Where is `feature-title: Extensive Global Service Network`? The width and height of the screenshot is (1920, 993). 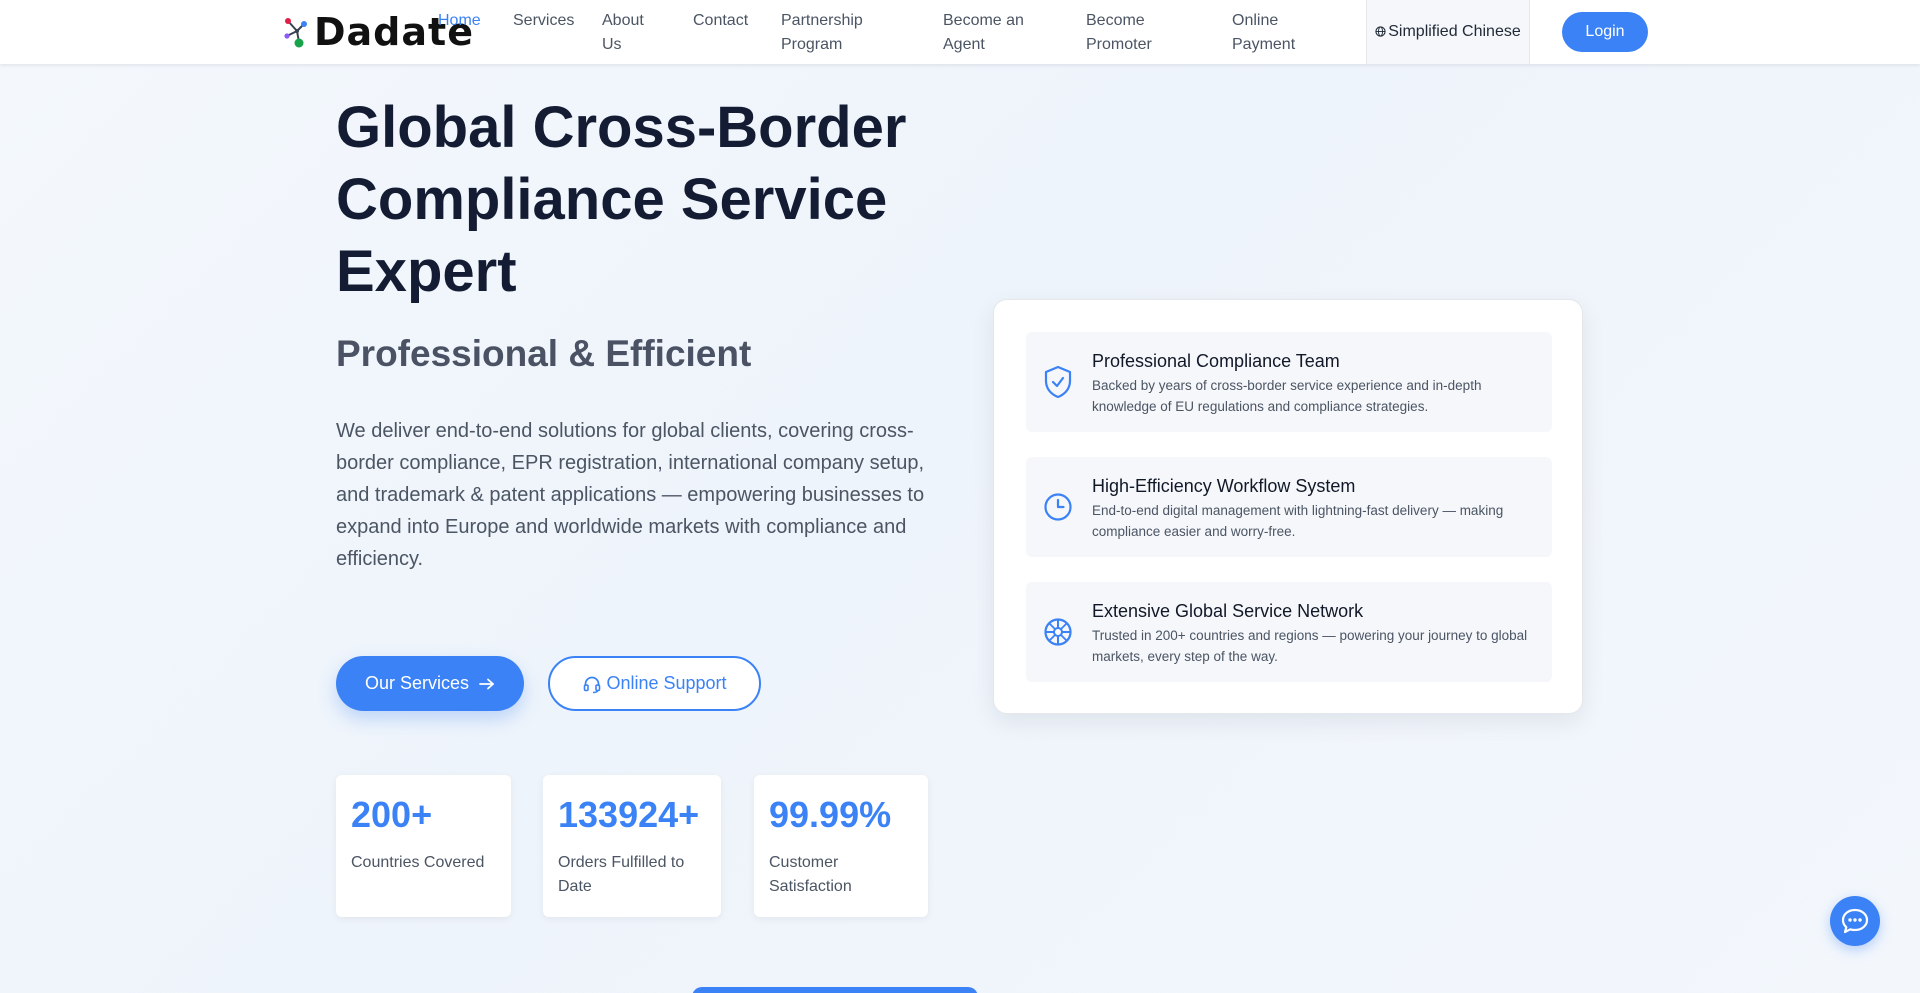 feature-title: Extensive Global Service Network is located at coordinates (1228, 611).